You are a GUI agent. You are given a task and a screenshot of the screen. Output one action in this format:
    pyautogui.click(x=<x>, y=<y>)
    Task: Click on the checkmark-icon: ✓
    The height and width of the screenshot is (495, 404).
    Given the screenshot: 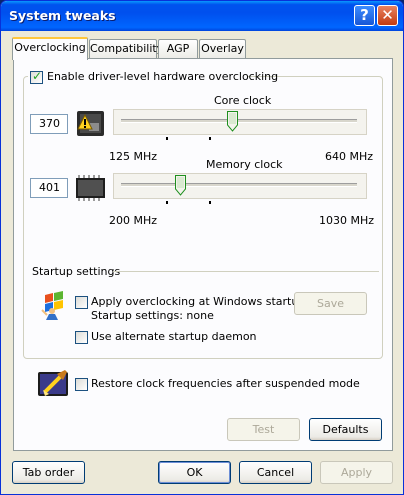 What is the action you would take?
    pyautogui.click(x=37, y=76)
    